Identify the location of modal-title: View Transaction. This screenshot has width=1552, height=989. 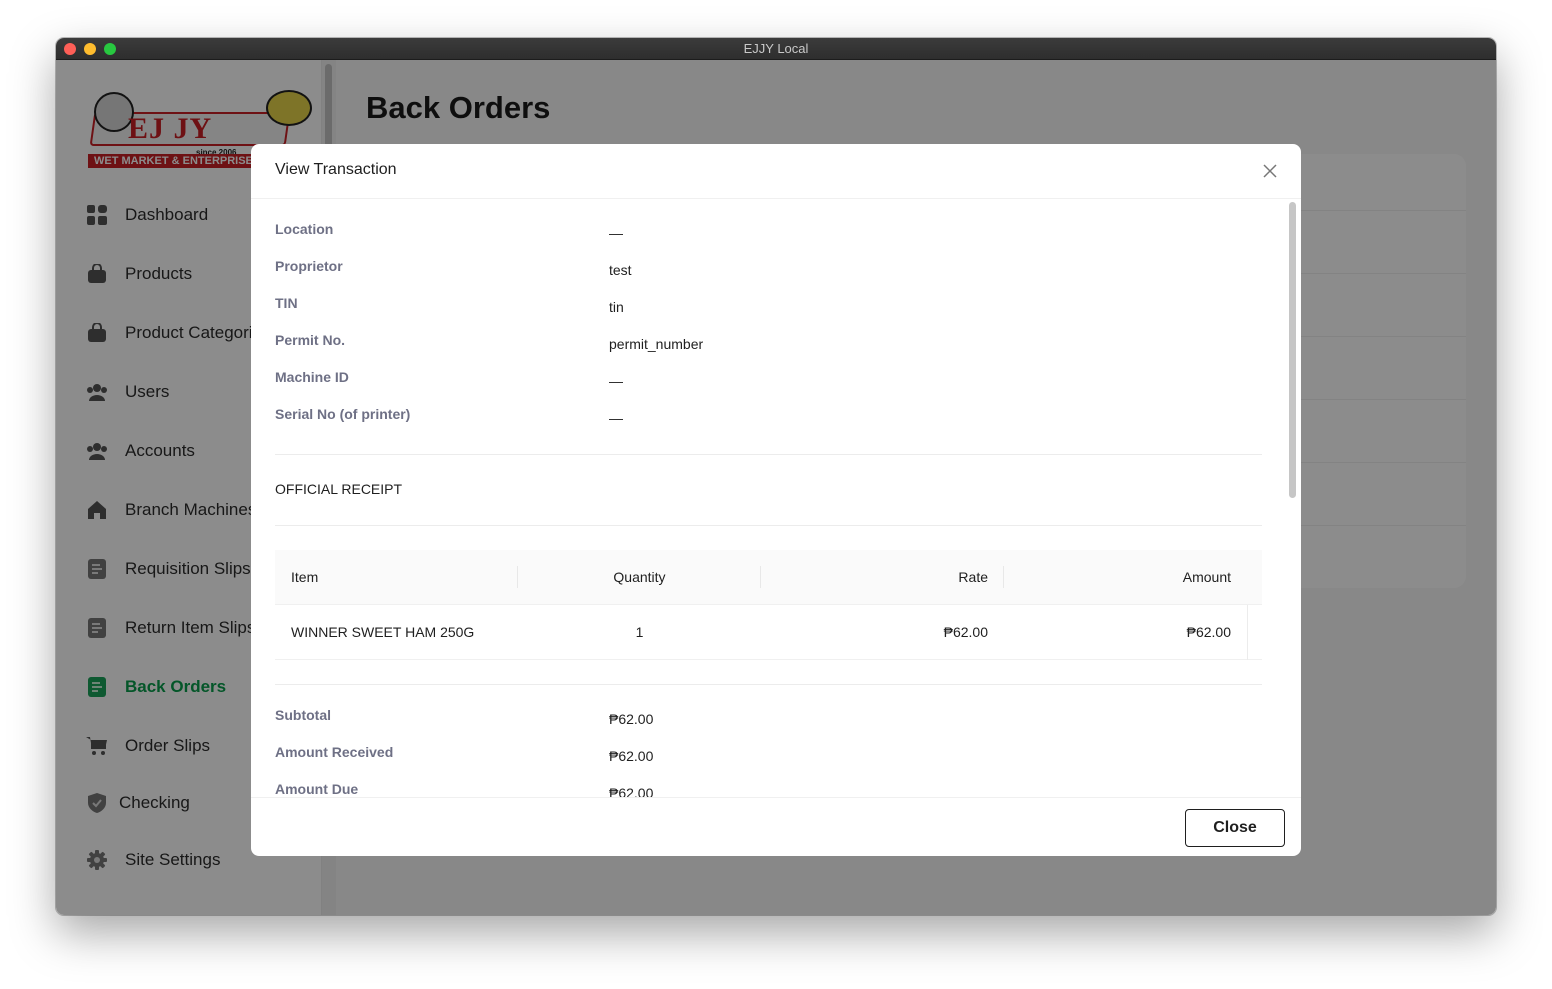
(336, 169).